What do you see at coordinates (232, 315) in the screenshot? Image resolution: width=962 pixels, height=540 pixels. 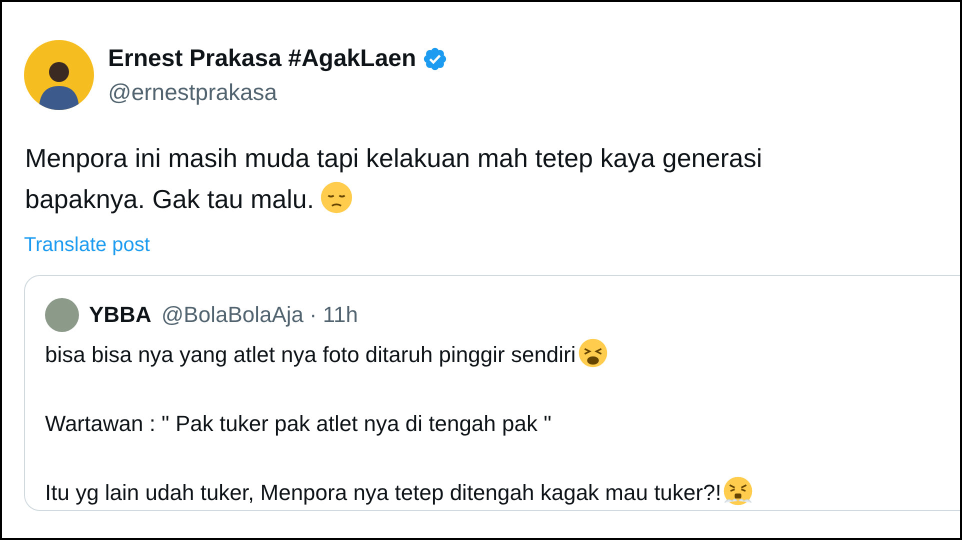 I see `quoted-author-handle: @BolaBolaAja` at bounding box center [232, 315].